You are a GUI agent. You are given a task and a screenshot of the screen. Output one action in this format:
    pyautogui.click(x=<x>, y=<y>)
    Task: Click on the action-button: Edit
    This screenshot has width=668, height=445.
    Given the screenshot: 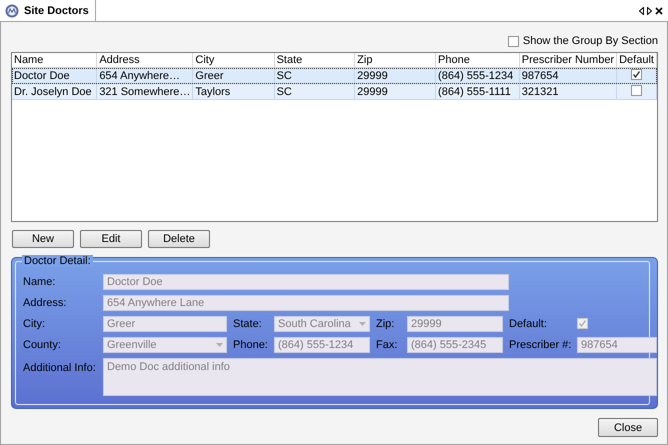 What is the action you would take?
    pyautogui.click(x=111, y=239)
    